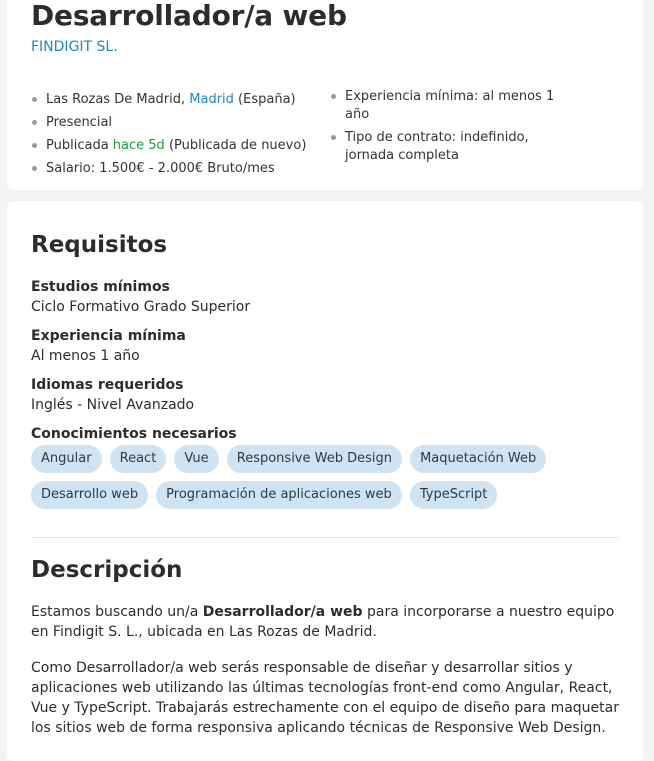 This screenshot has width=654, height=761. I want to click on skill-chip: Angular, so click(66, 459).